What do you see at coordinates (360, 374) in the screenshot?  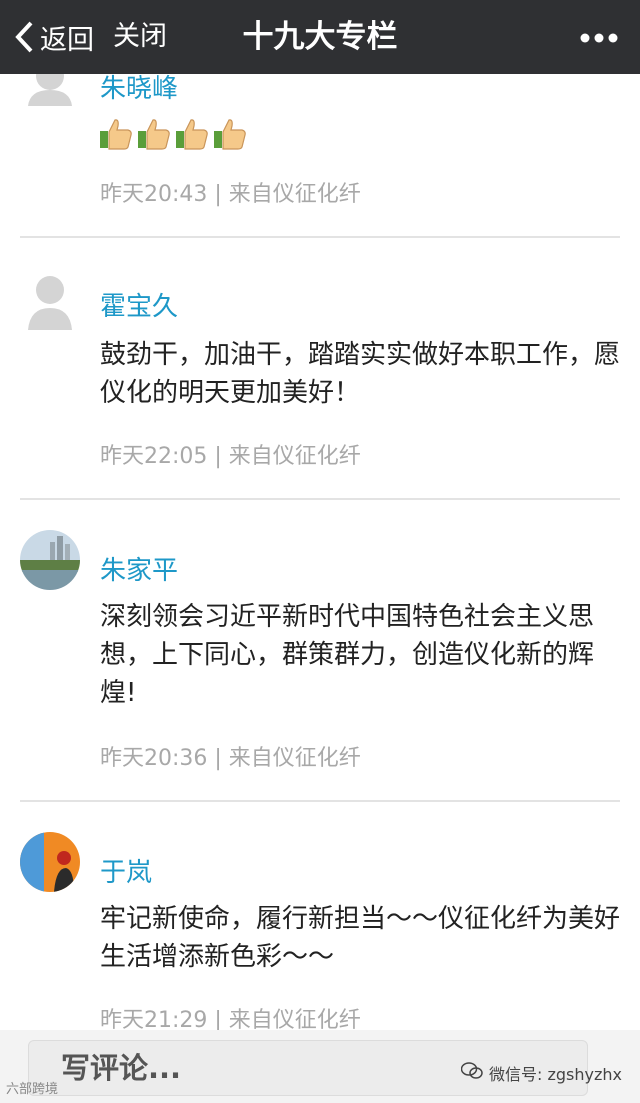 I see `comment-content: 鼓劲干，加油干，踏踏实实做好本职工作，愿仪化的明天更加美好！` at bounding box center [360, 374].